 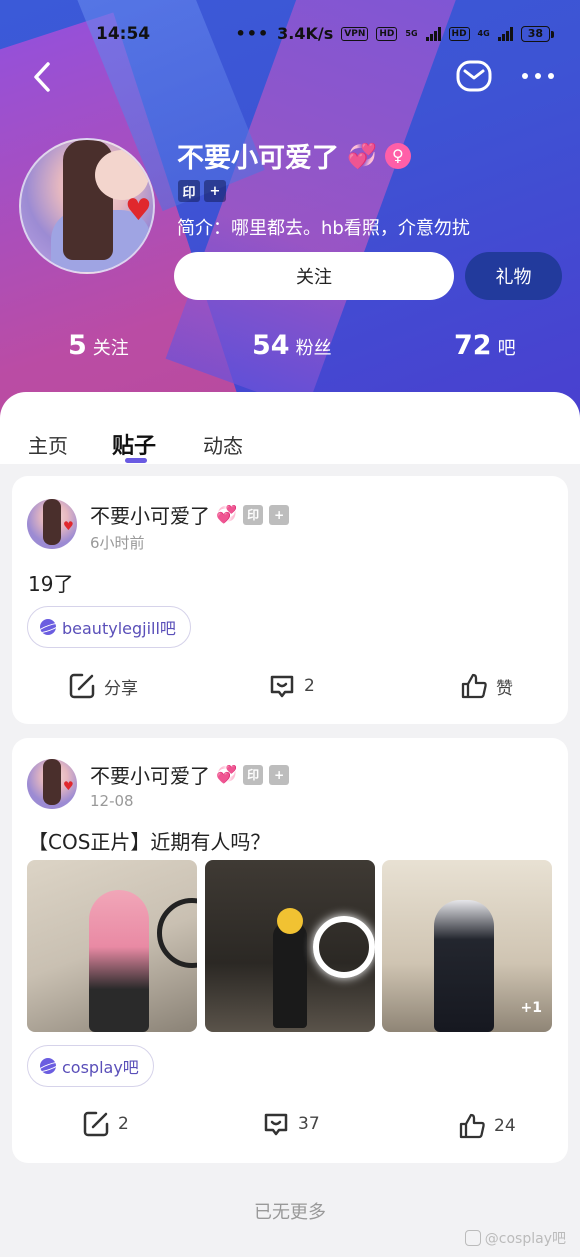 I want to click on status-time: 14:54, so click(x=123, y=34).